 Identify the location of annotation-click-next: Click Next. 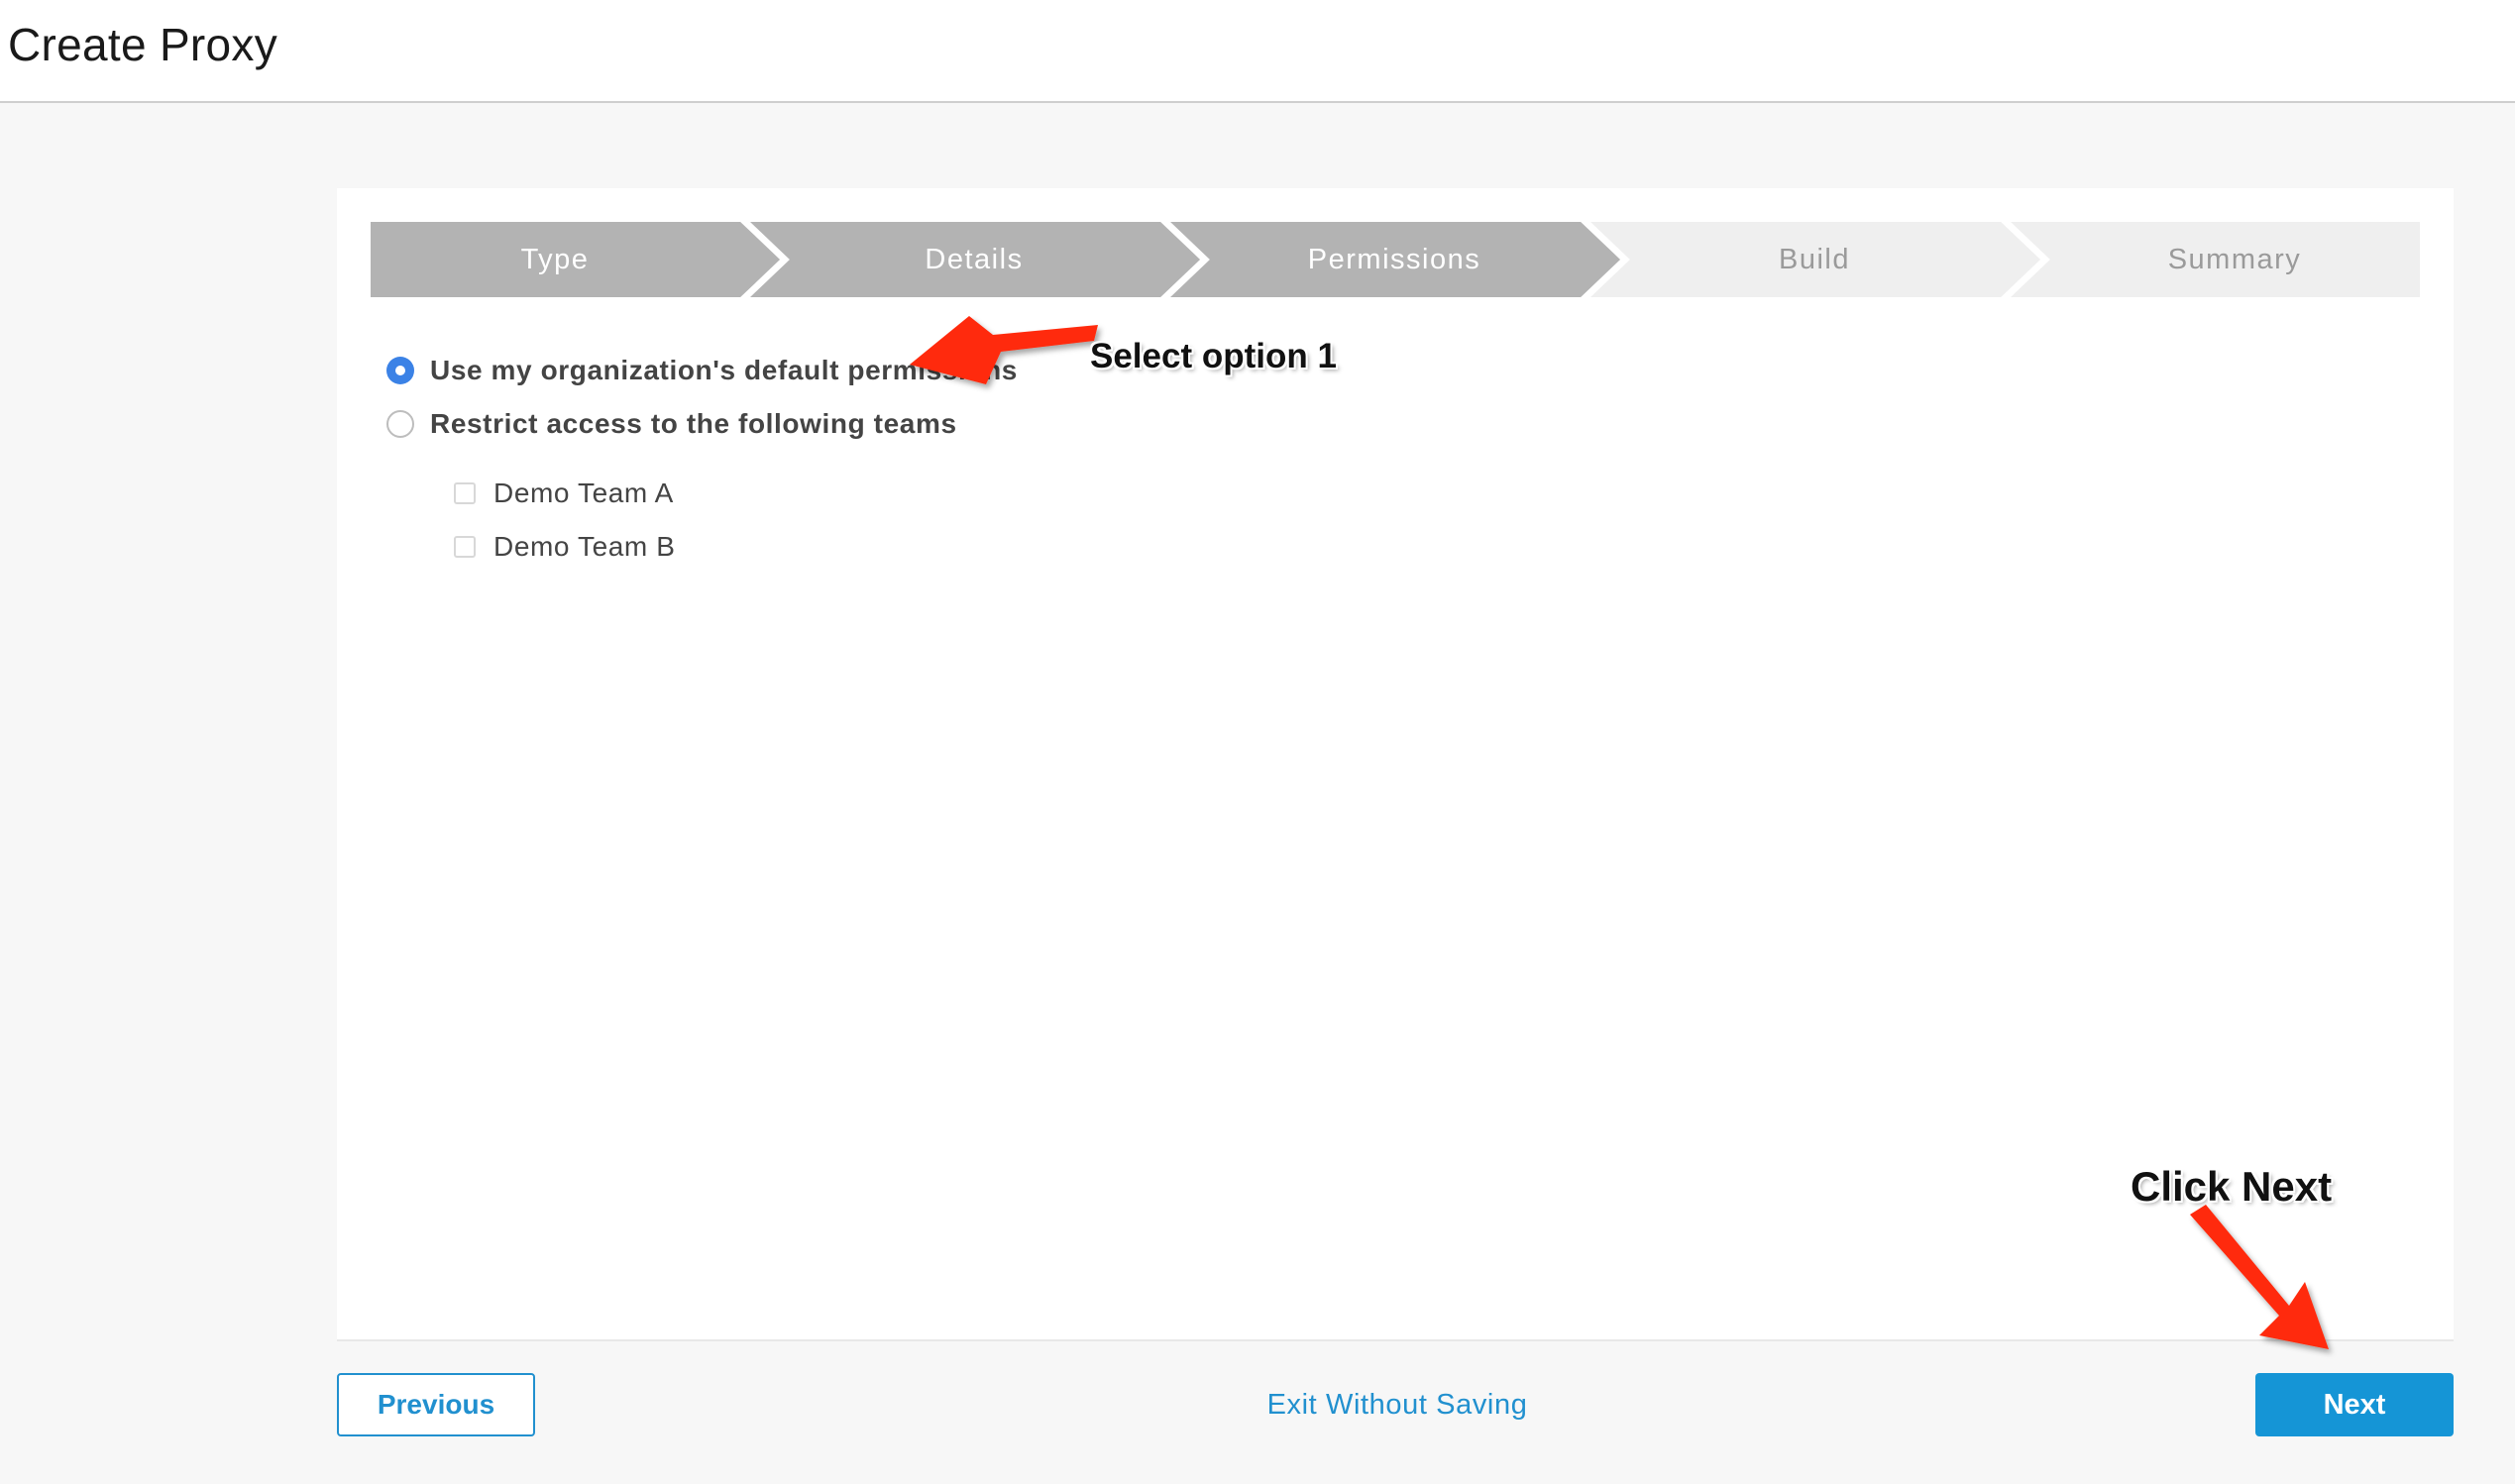
(2232, 1186).